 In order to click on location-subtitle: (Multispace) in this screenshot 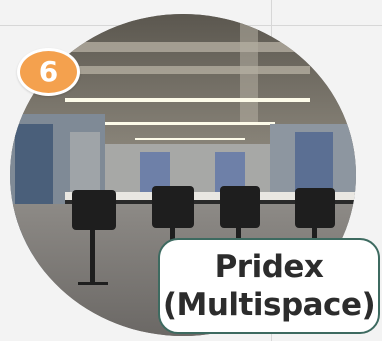, I will do `click(269, 305)`.